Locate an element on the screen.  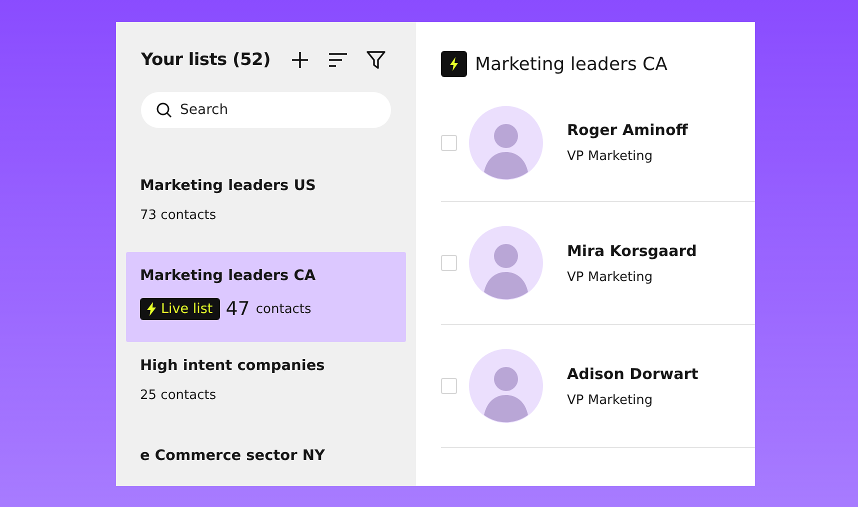
list-item: High intent companies 25 contacts is located at coordinates (266, 387).